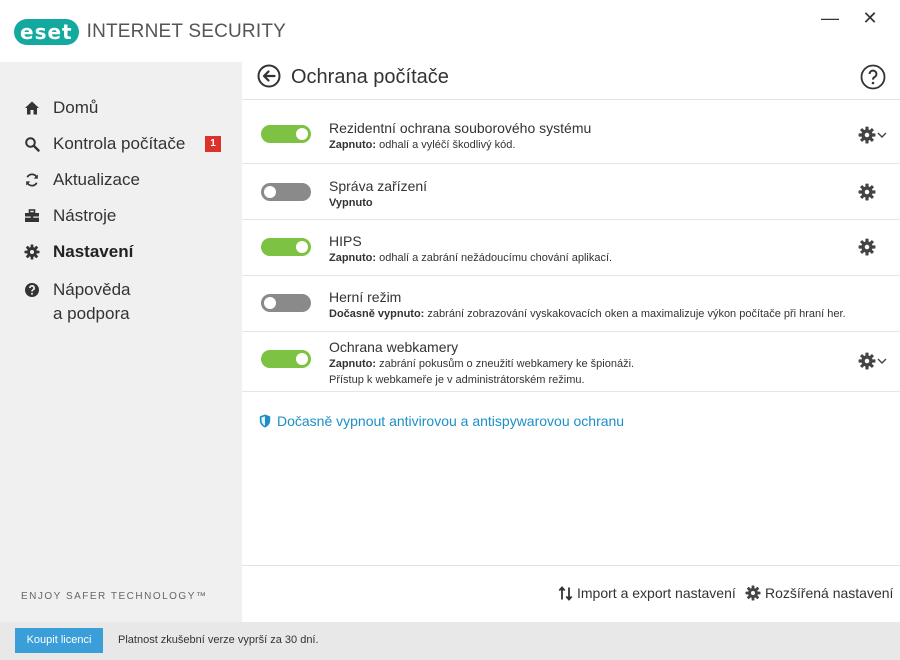  I want to click on sidebar-item-label: Domů, so click(76, 107).